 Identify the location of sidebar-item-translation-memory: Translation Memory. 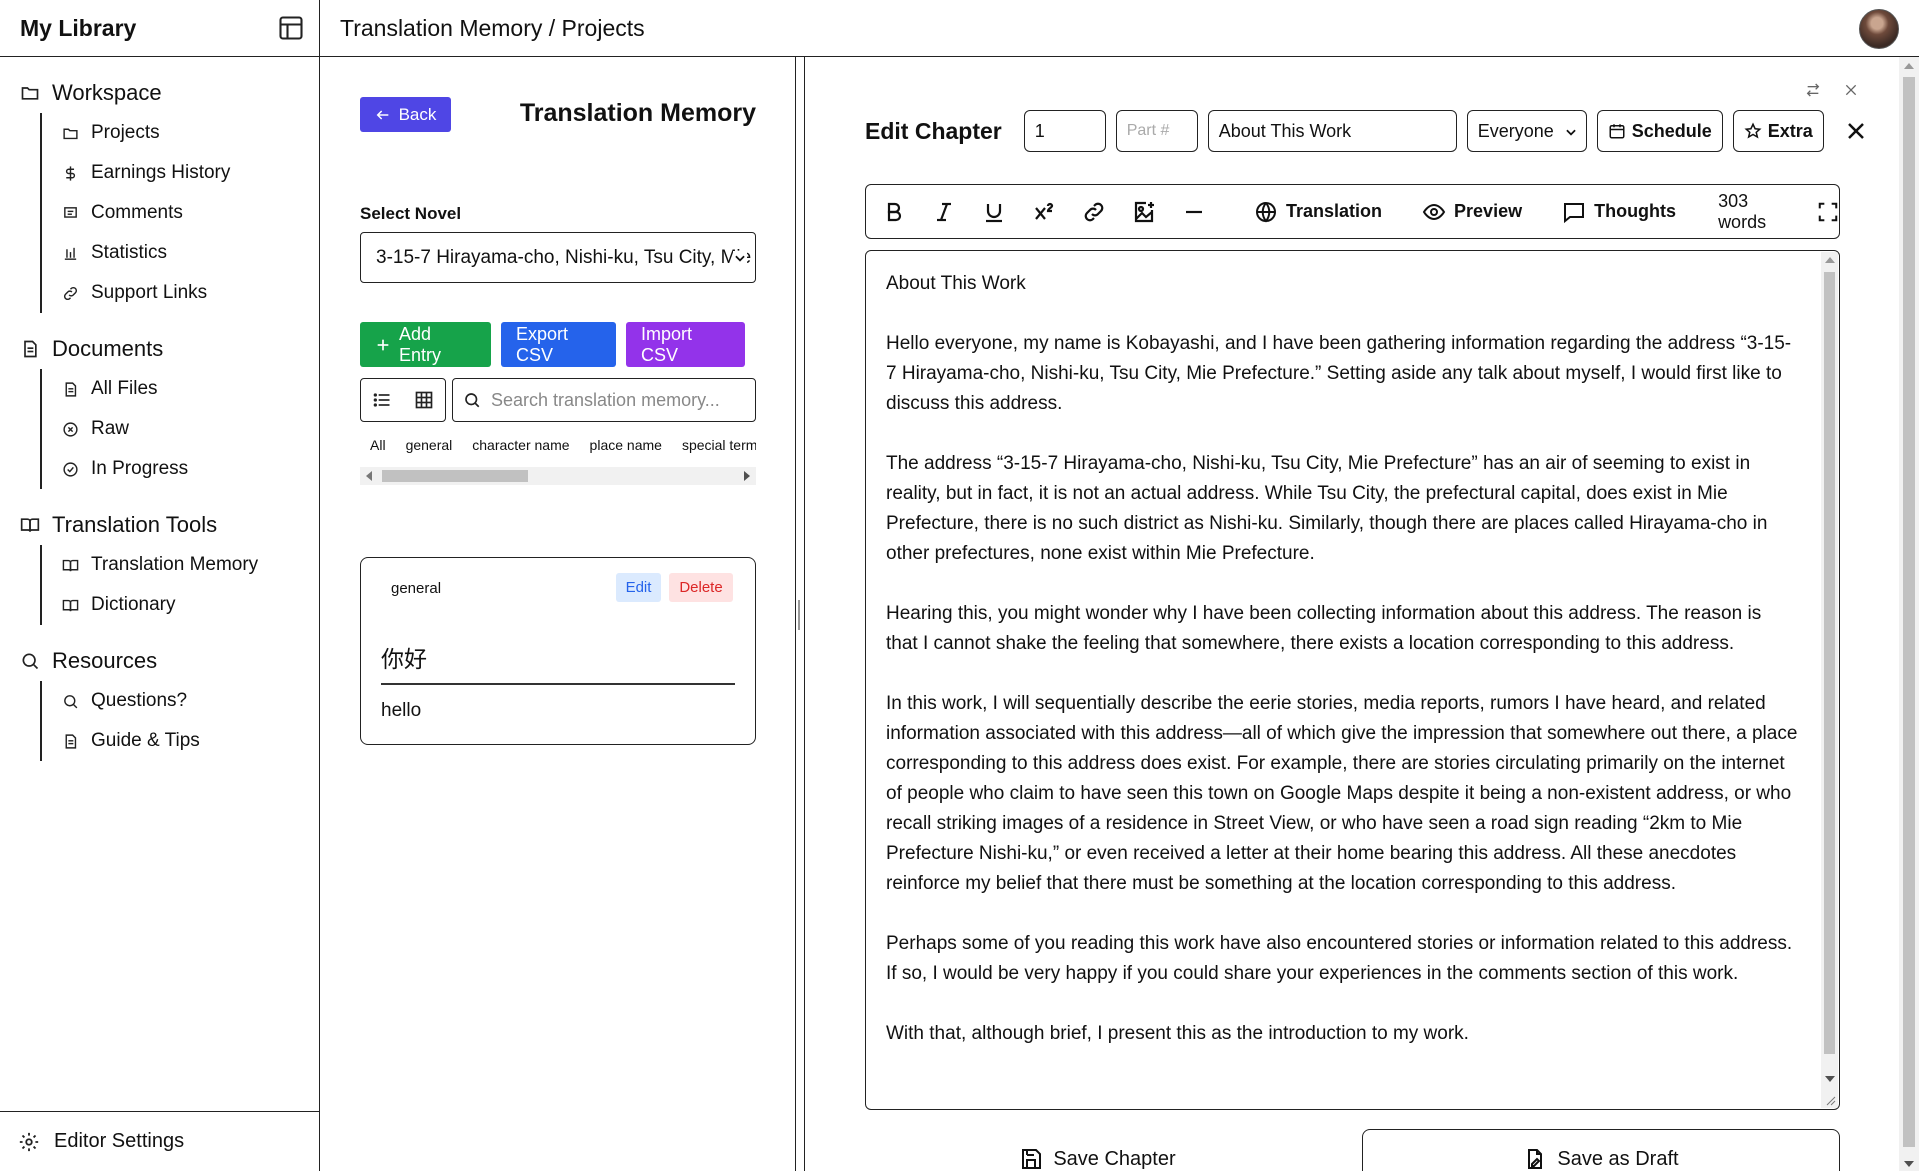
(190, 565).